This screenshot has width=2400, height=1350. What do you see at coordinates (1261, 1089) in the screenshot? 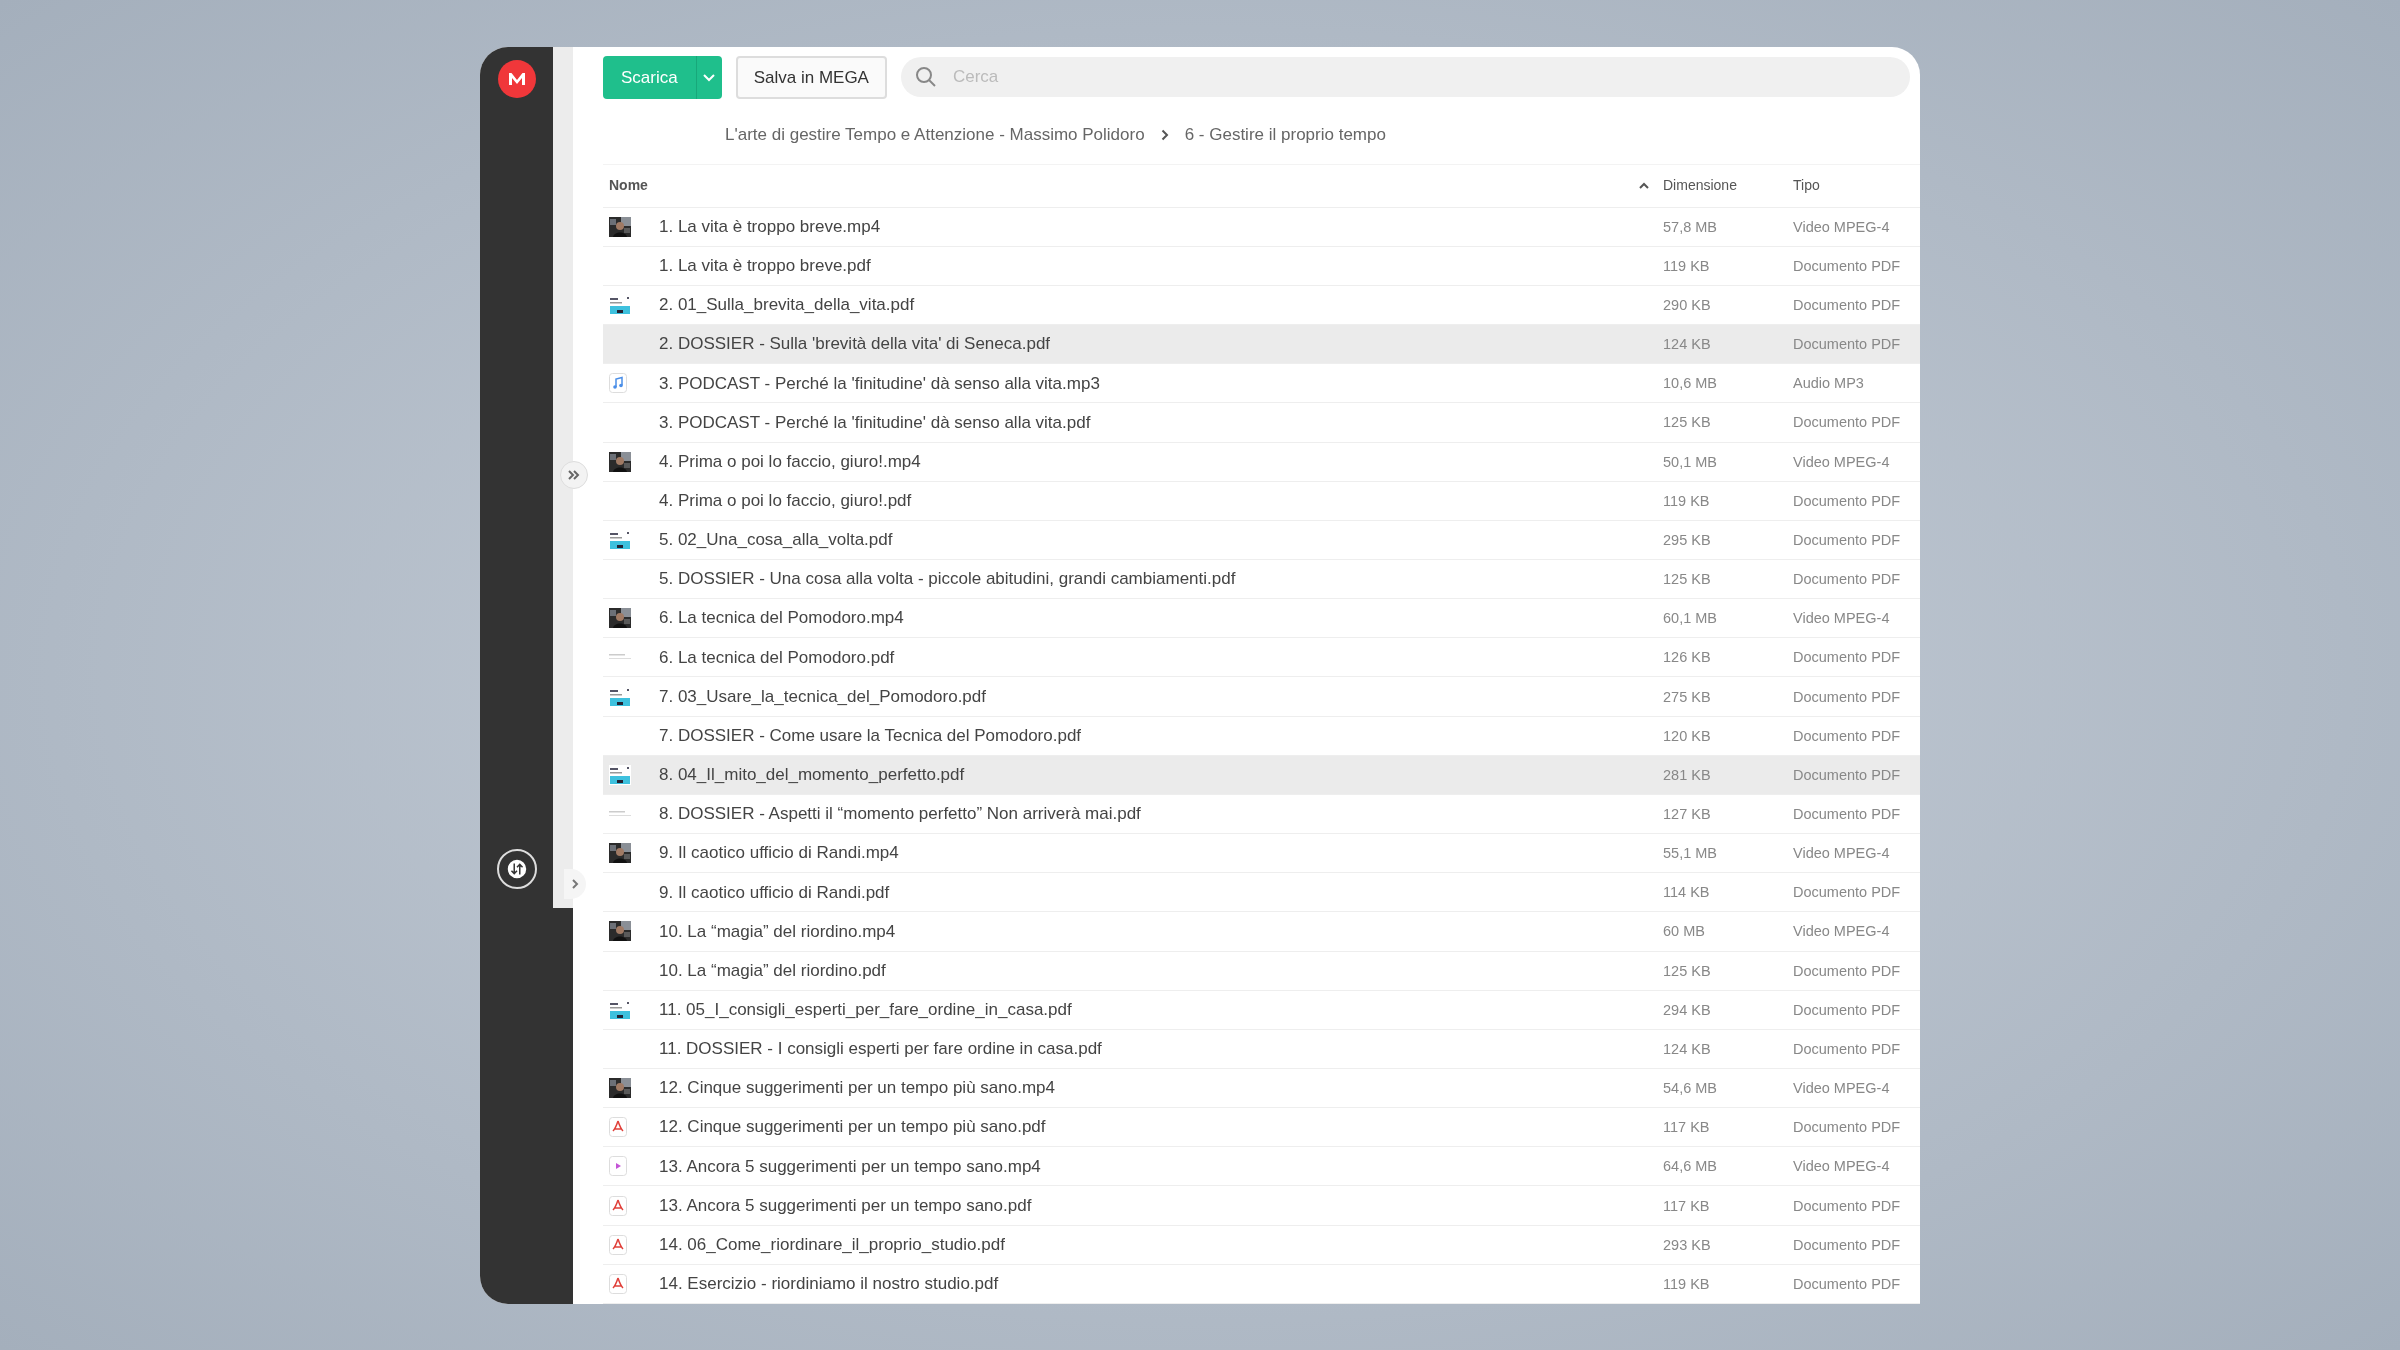
I see `file-row: 12. Cinque suggerimenti per un tempo più sano.mp4 54,6 MB Video MPEG-4` at bounding box center [1261, 1089].